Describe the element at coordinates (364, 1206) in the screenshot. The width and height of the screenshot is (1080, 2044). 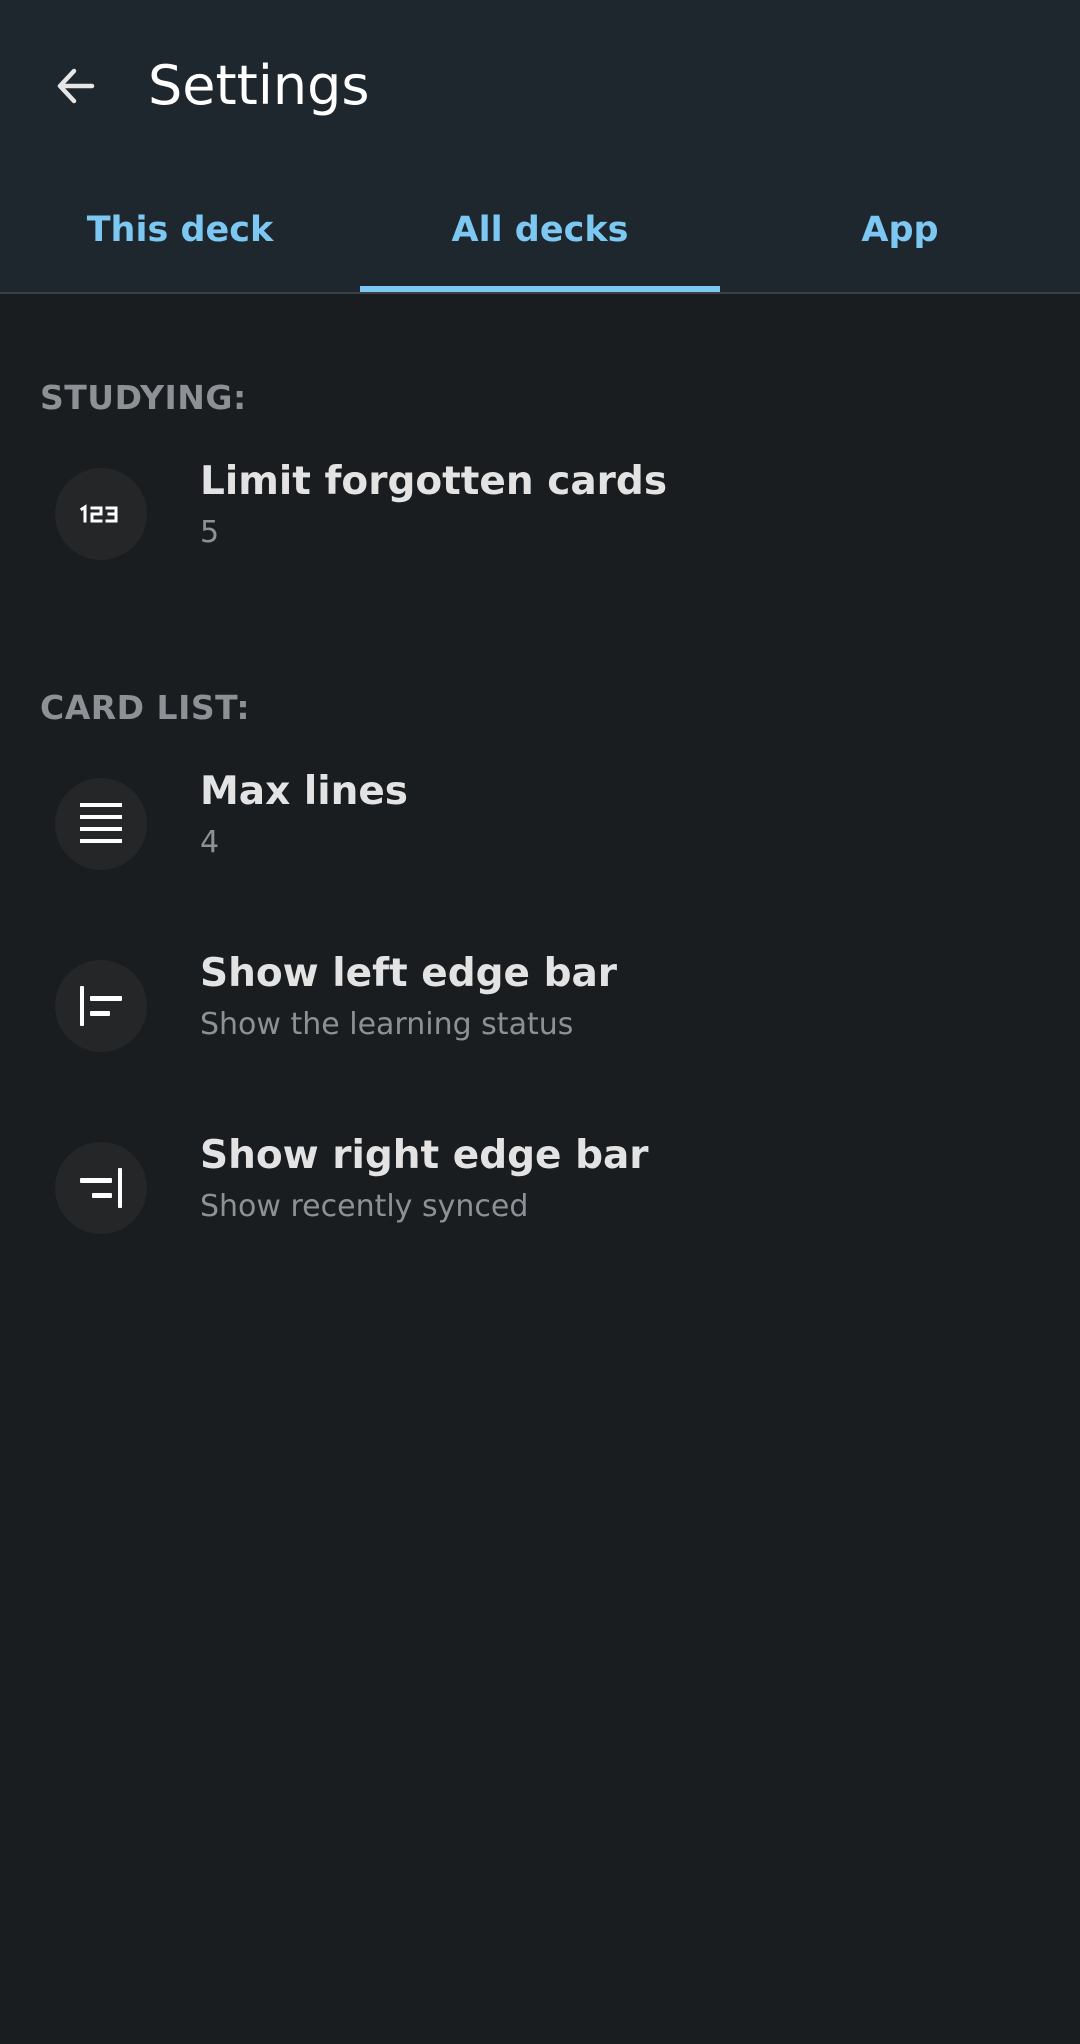
I see `setting-value: Show recently synced` at that location.